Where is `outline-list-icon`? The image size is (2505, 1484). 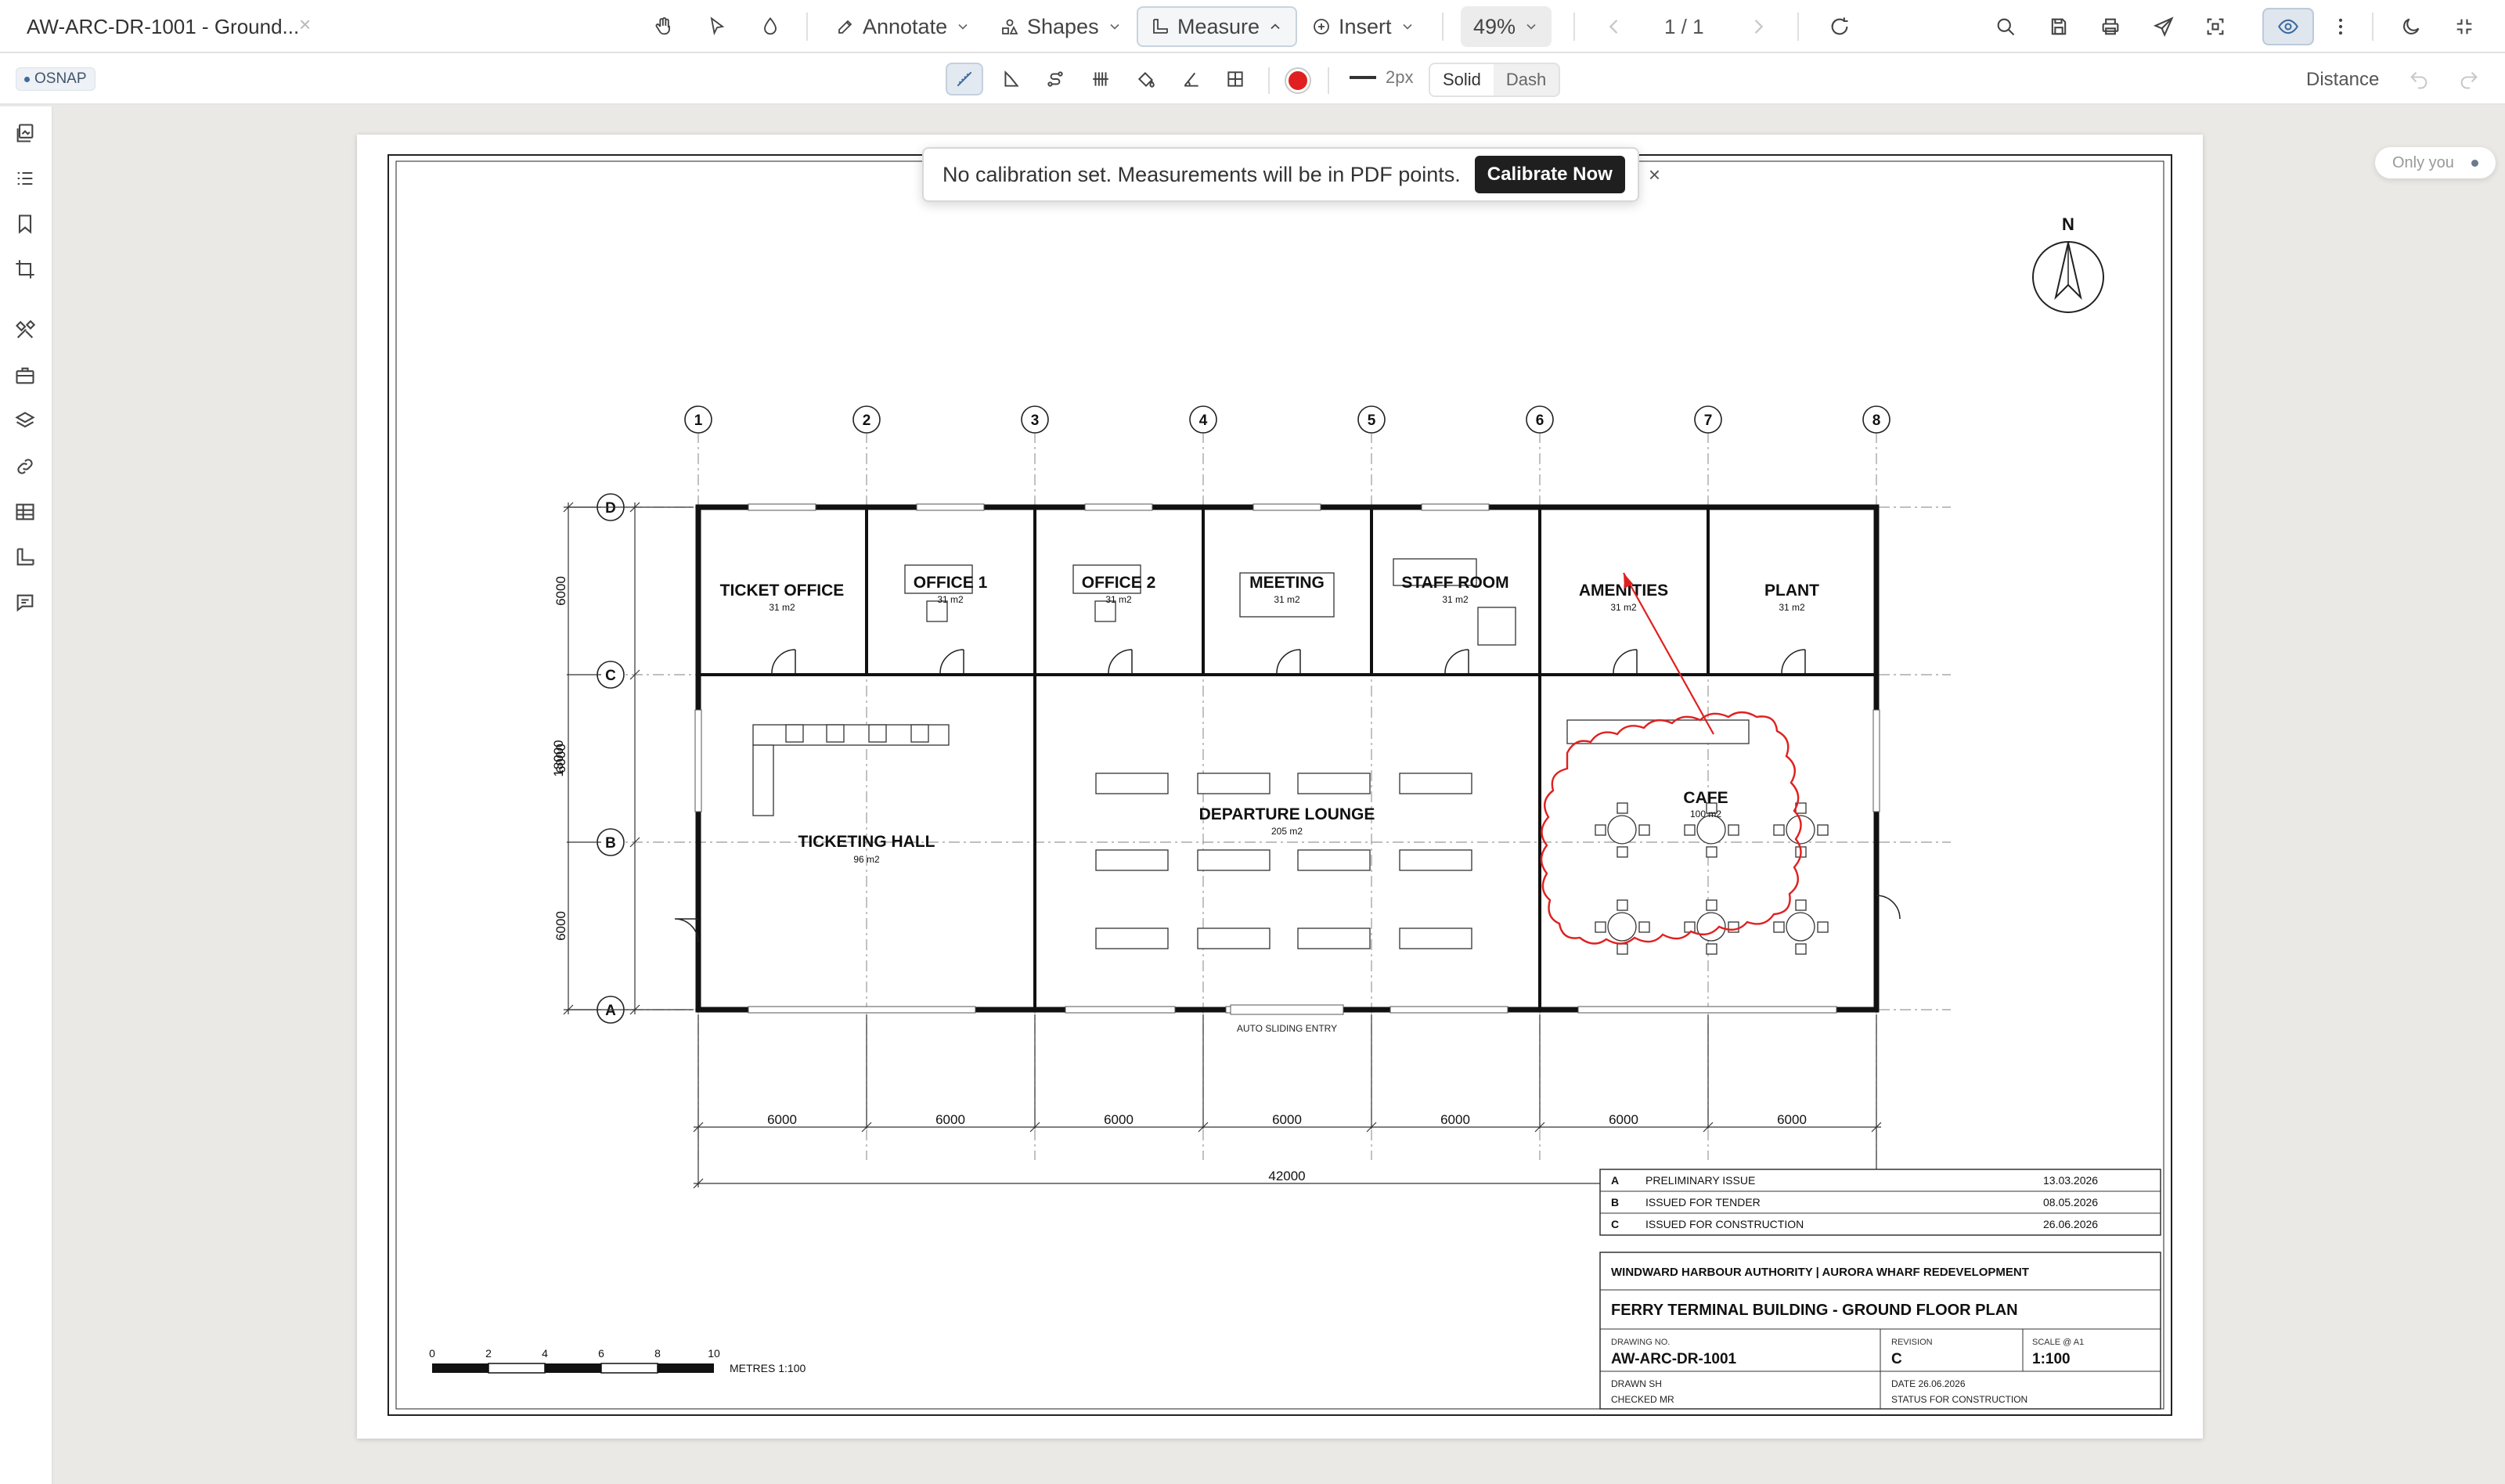
outline-list-icon is located at coordinates (26, 180).